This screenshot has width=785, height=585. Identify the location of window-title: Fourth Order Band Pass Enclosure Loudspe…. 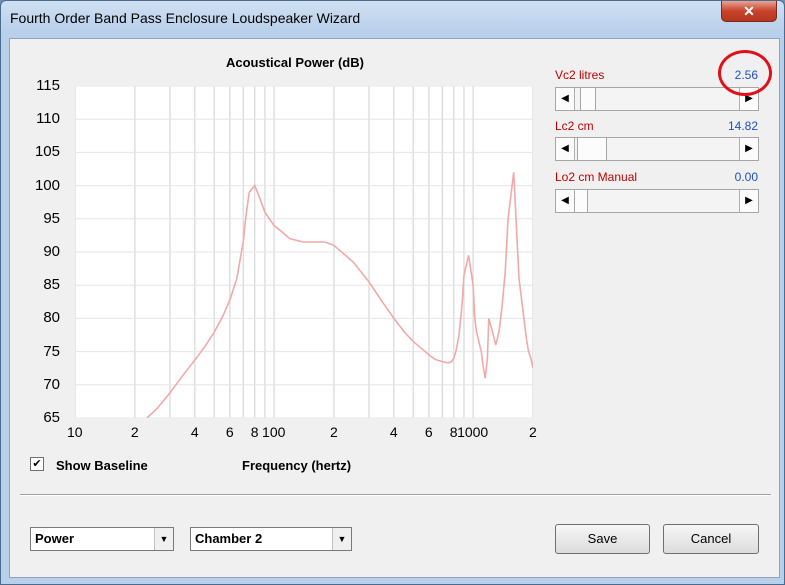
(185, 18).